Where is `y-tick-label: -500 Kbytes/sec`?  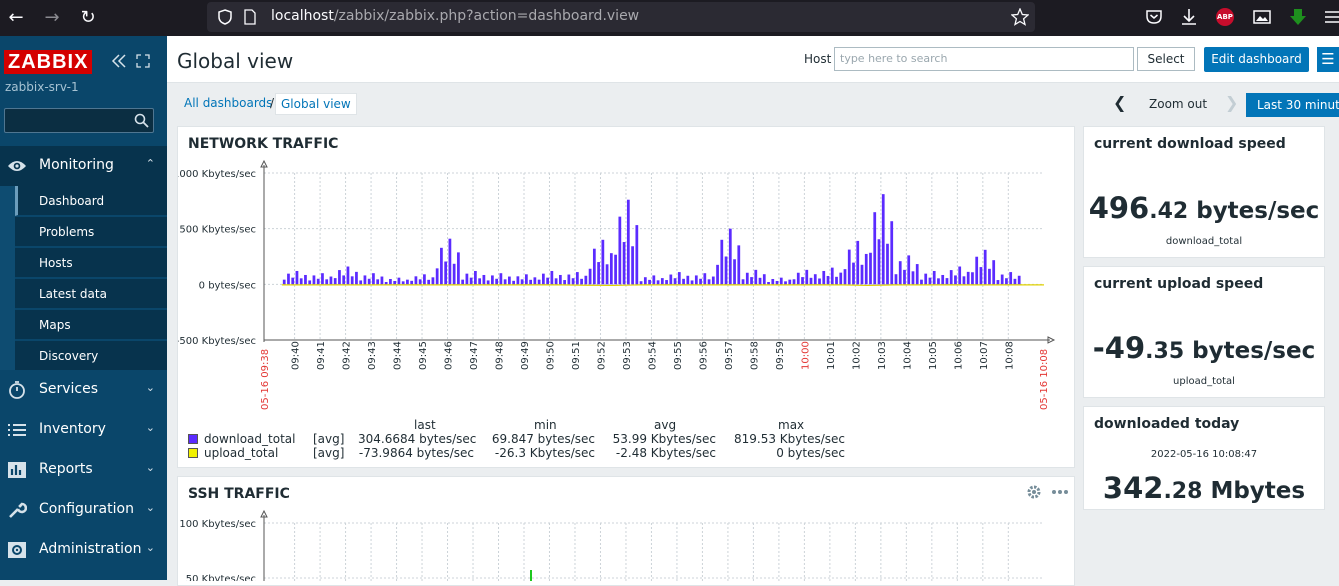 y-tick-label: -500 Kbytes/sec is located at coordinates (217, 341).